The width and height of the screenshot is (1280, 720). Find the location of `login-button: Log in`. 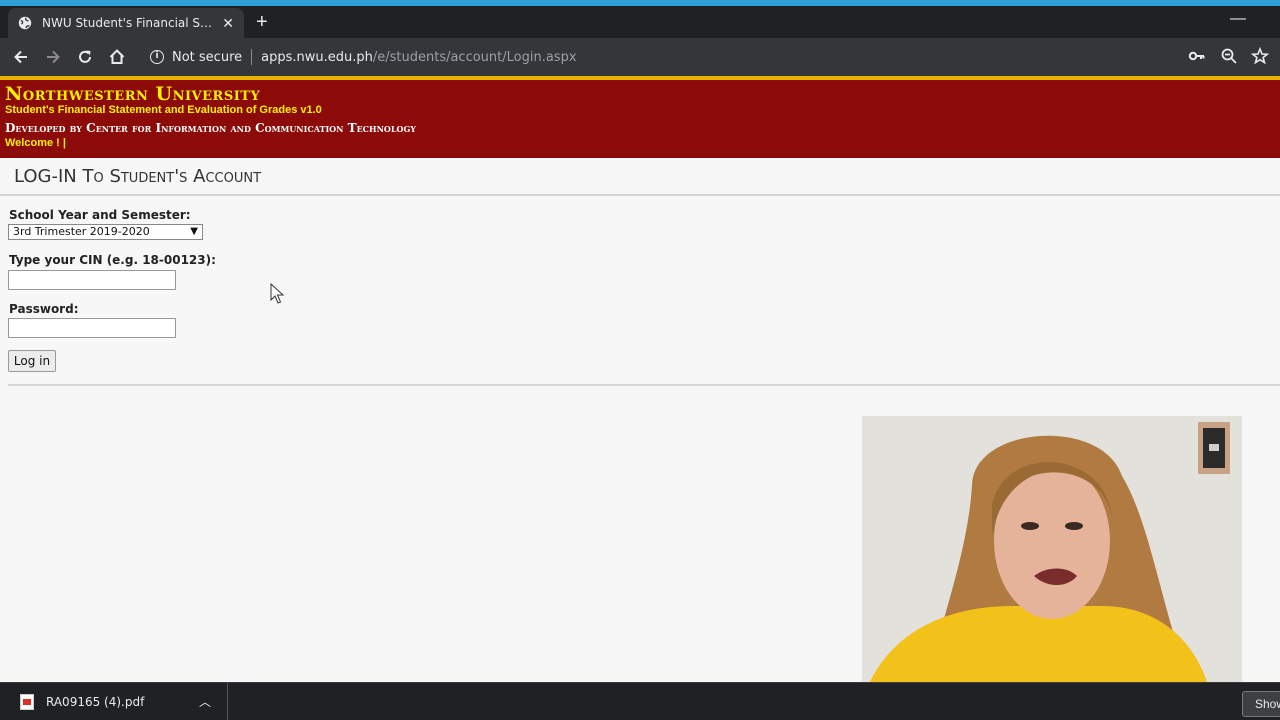

login-button: Log in is located at coordinates (32, 361).